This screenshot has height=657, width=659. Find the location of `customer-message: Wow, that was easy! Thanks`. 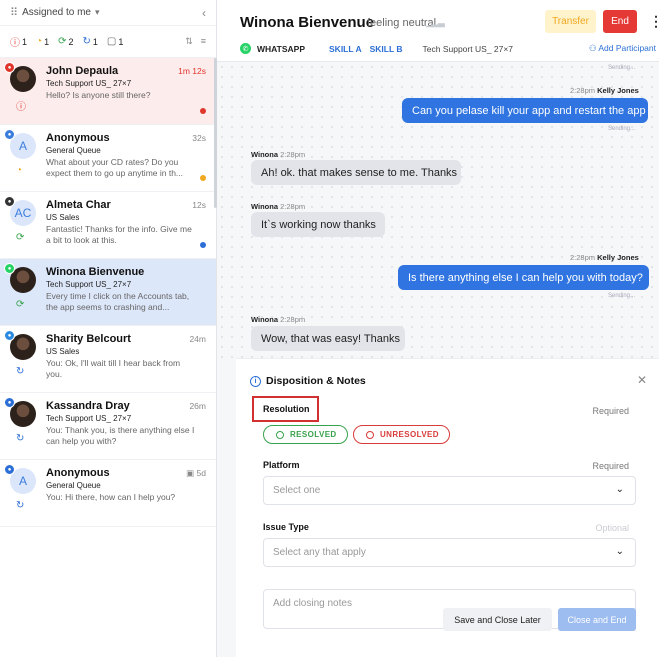

customer-message: Wow, that was easy! Thanks is located at coordinates (328, 338).